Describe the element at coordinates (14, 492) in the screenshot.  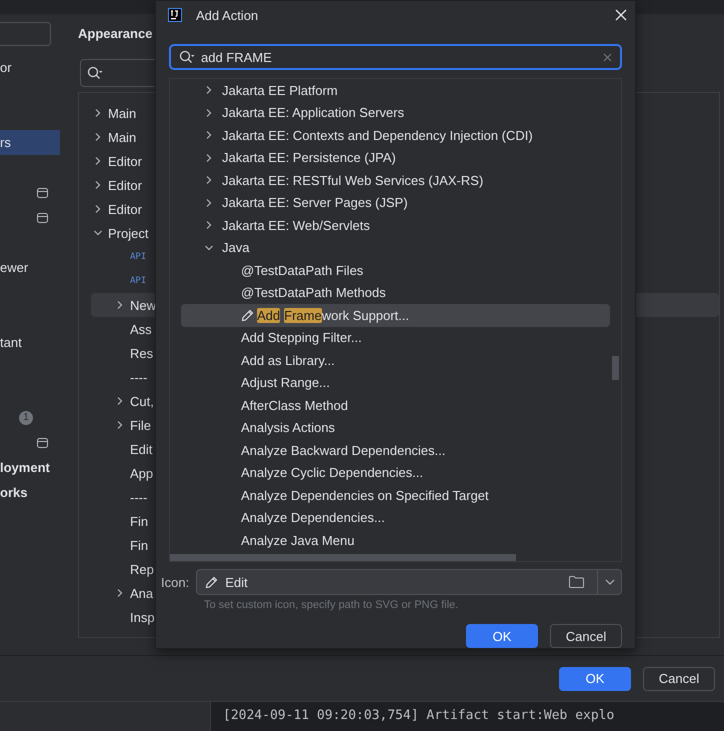
I see `sidebar-item: orks` at that location.